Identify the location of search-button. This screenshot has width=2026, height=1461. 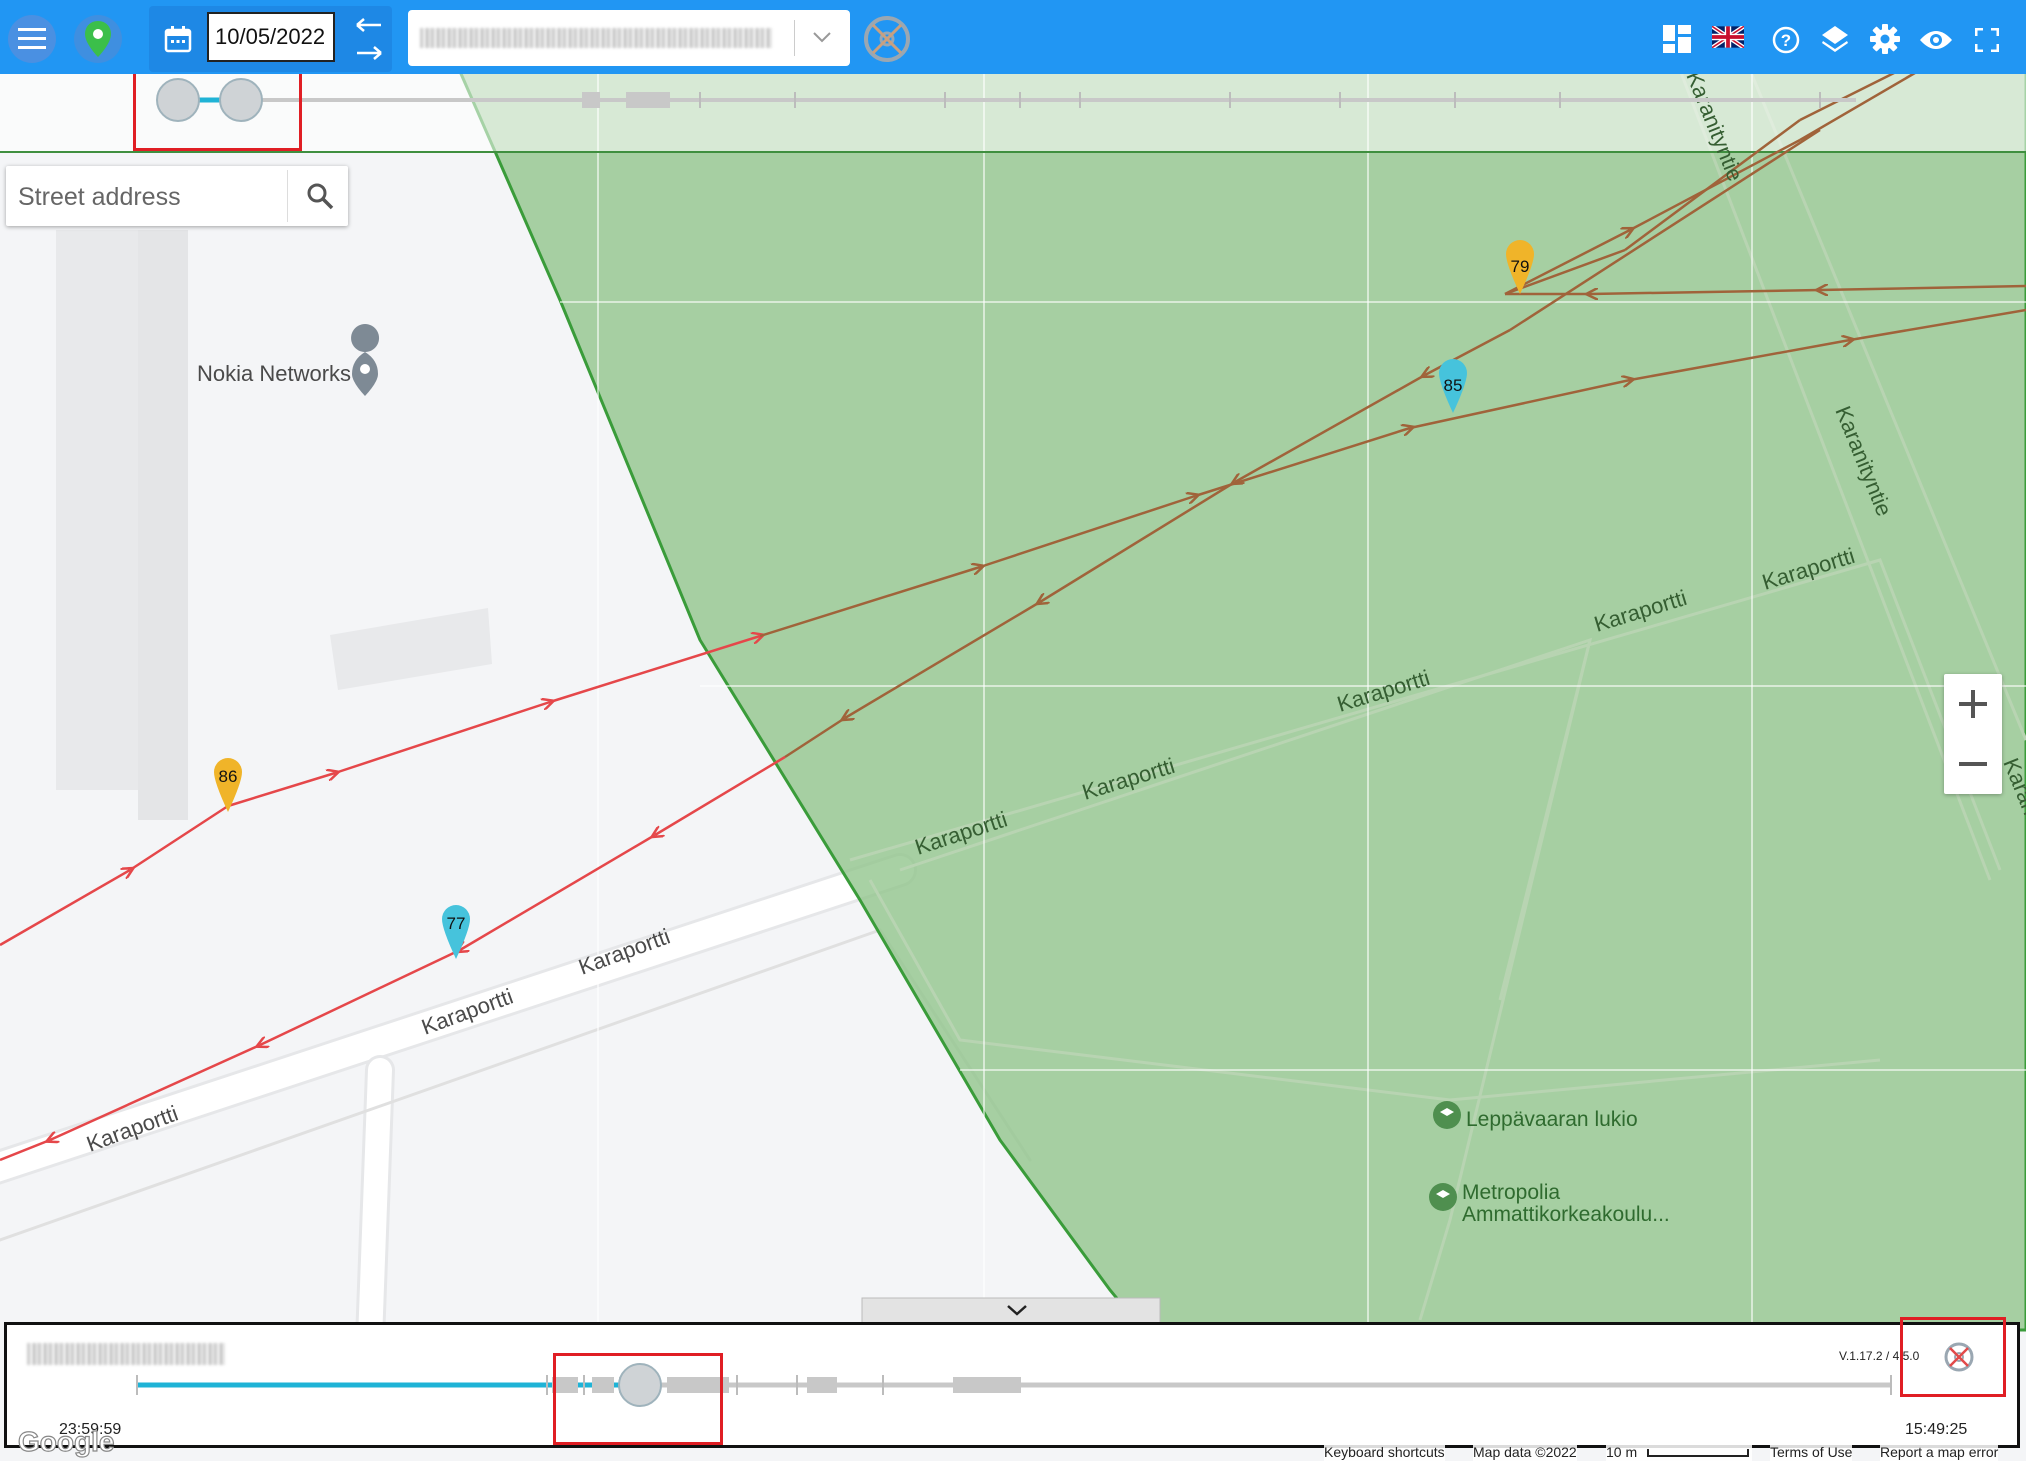
(320, 196).